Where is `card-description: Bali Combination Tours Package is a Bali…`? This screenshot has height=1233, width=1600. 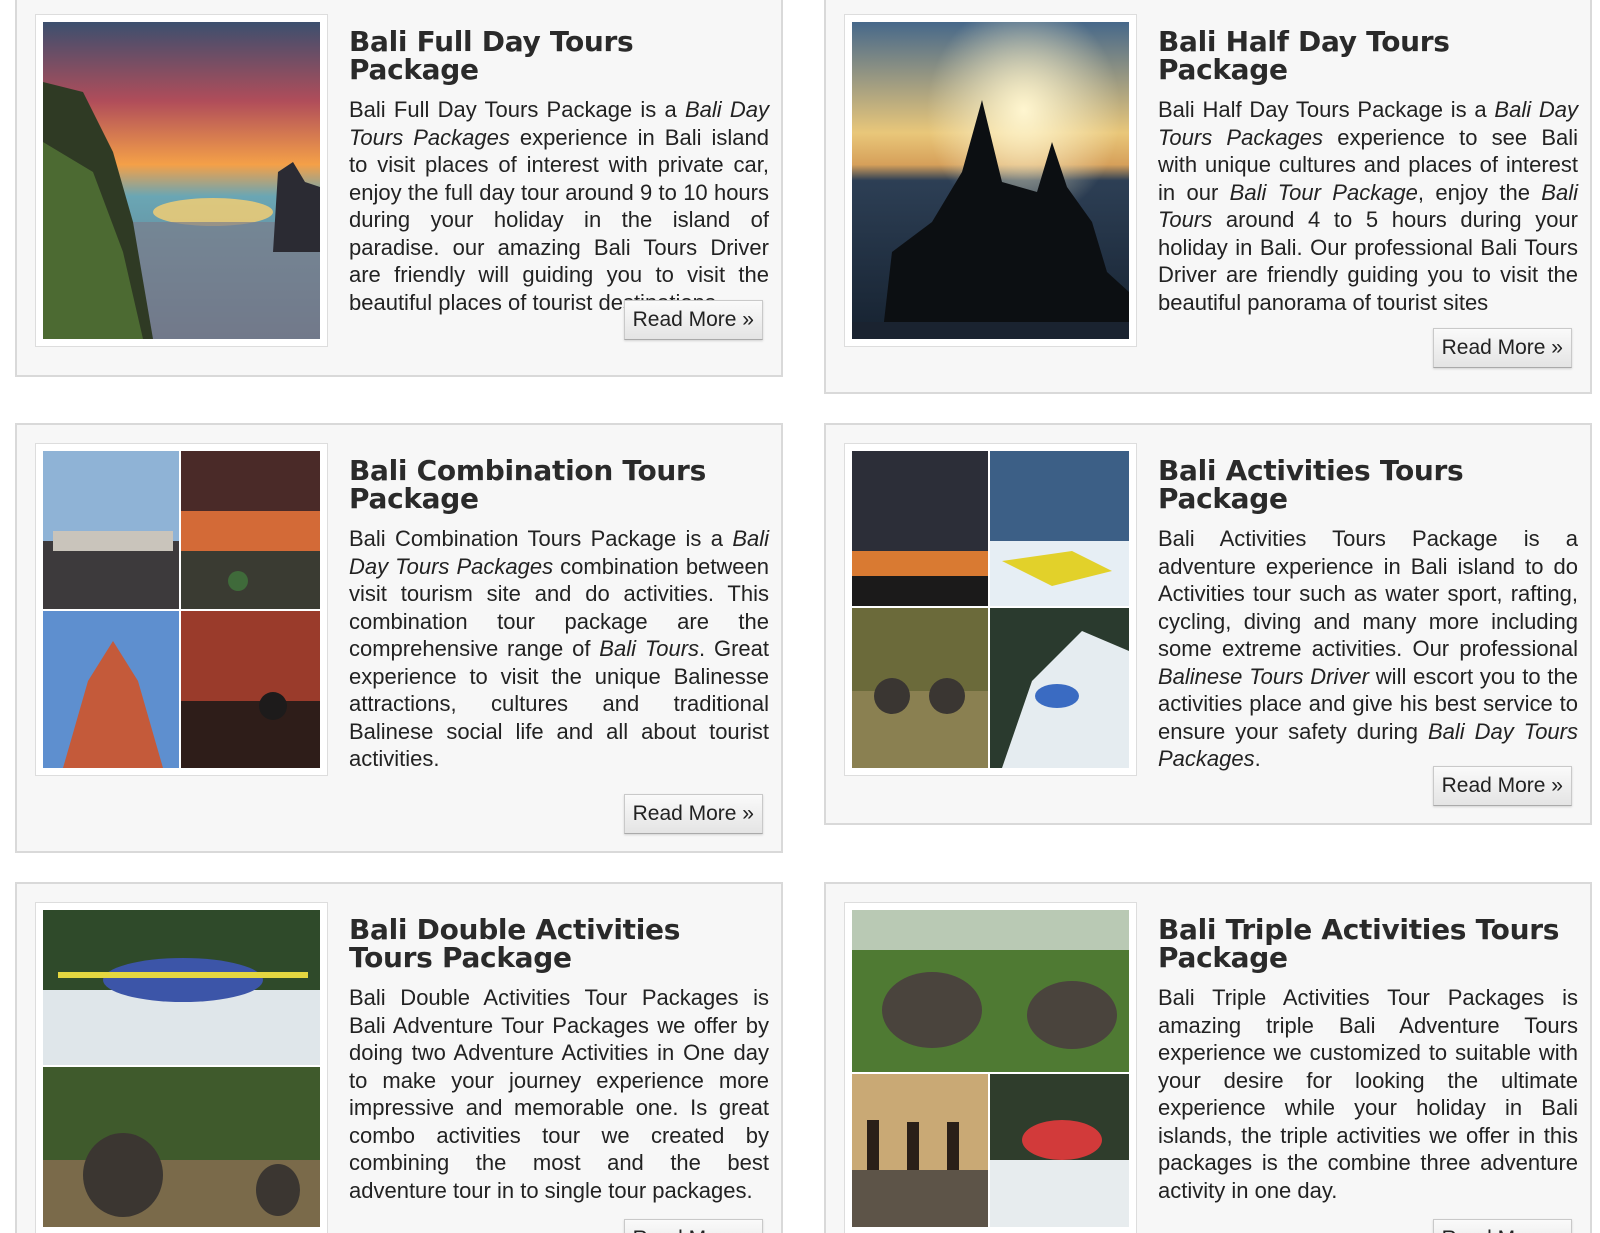 card-description: Bali Combination Tours Package is a Bali… is located at coordinates (559, 649).